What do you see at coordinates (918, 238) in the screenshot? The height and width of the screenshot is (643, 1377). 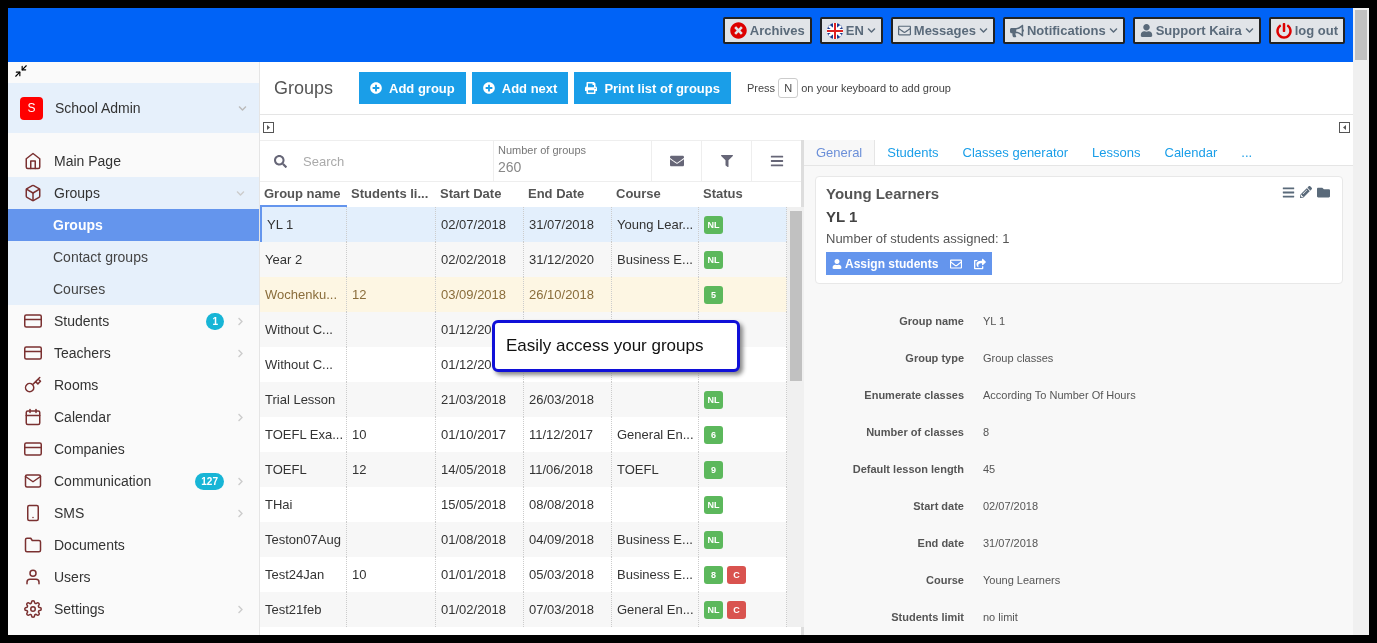 I see `assigned-count: Number of students assigned: 1` at bounding box center [918, 238].